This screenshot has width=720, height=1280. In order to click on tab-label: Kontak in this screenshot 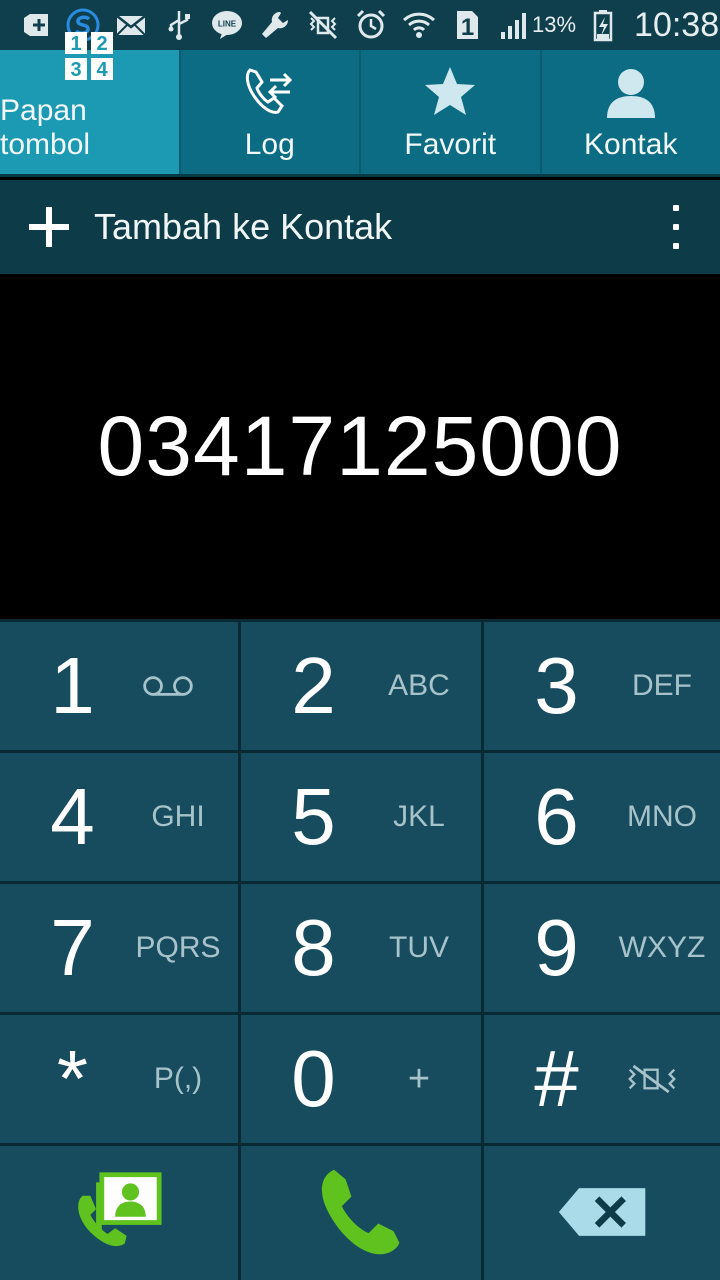, I will do `click(631, 144)`.